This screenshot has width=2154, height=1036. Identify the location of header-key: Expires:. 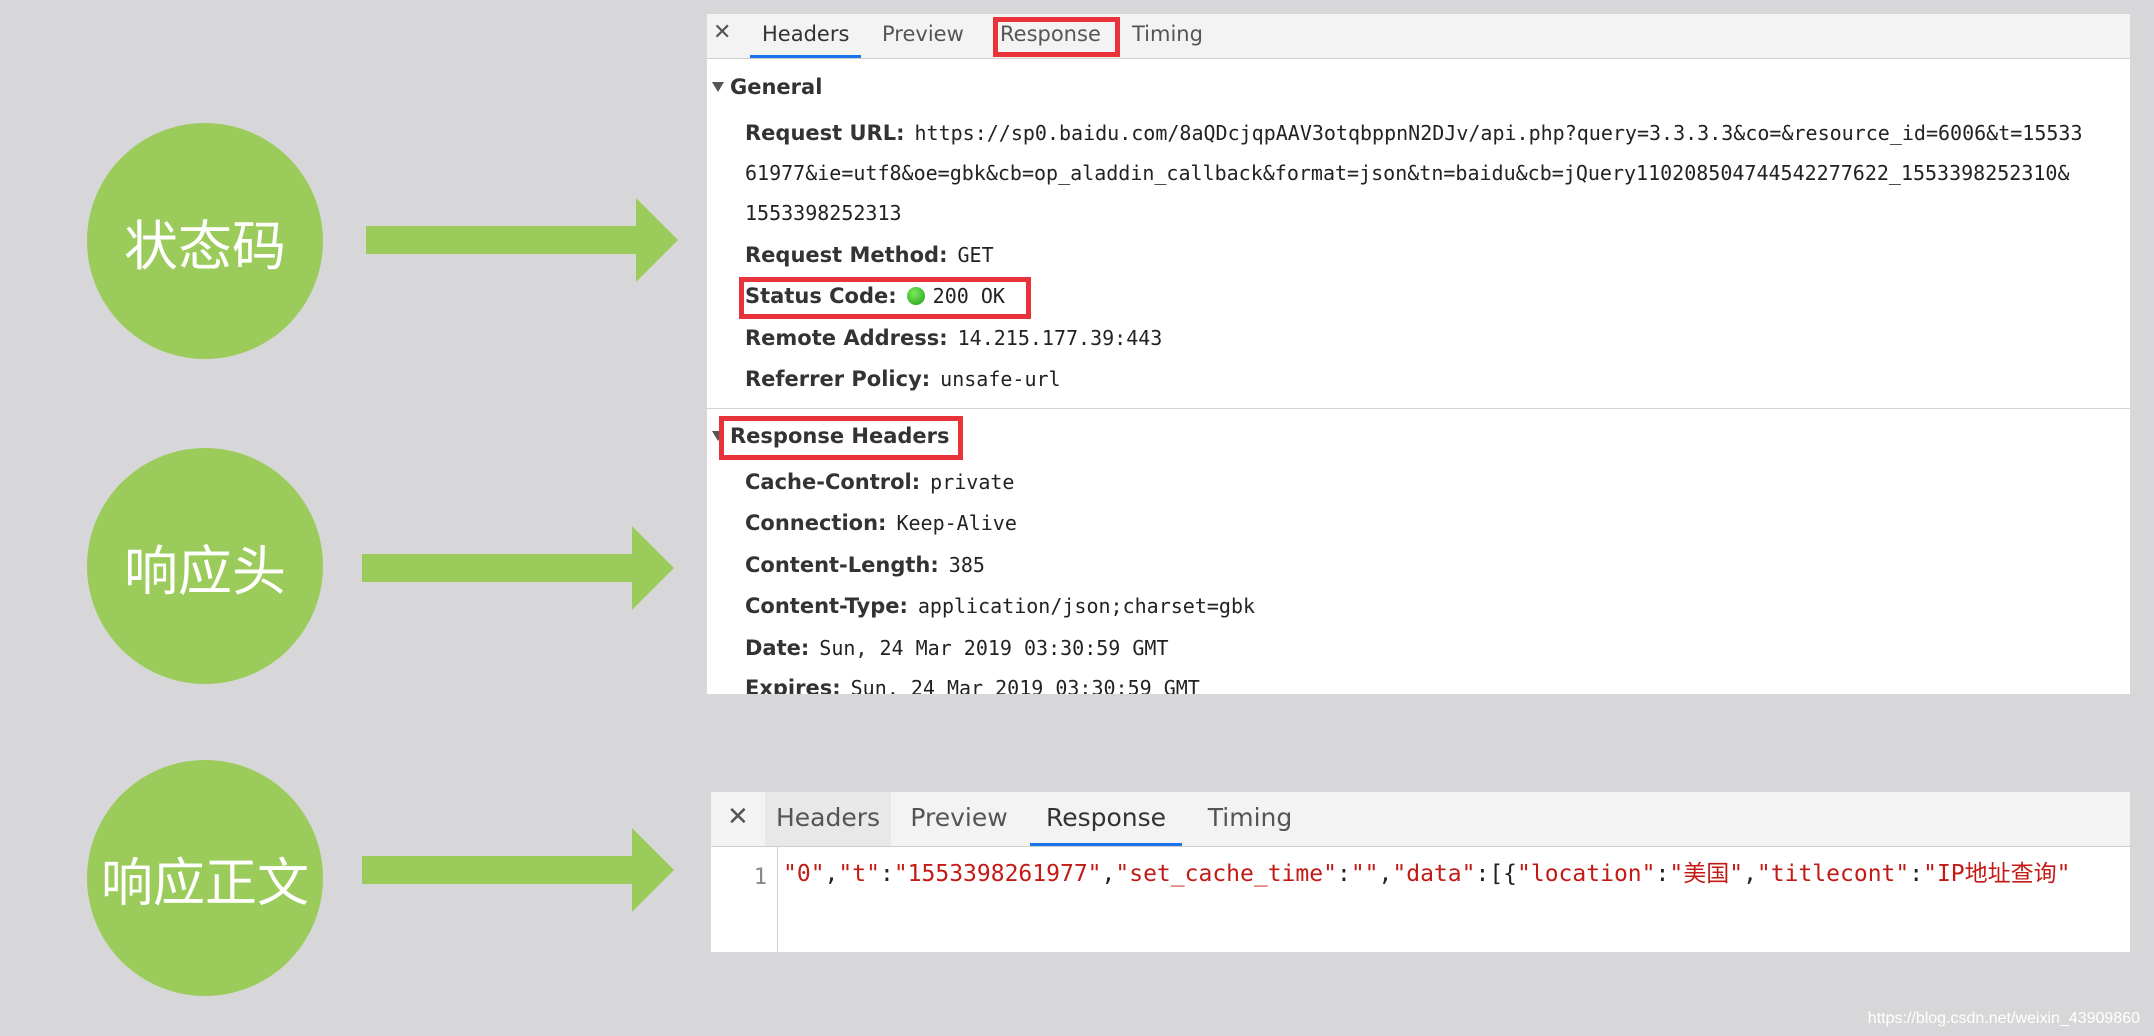
(793, 685).